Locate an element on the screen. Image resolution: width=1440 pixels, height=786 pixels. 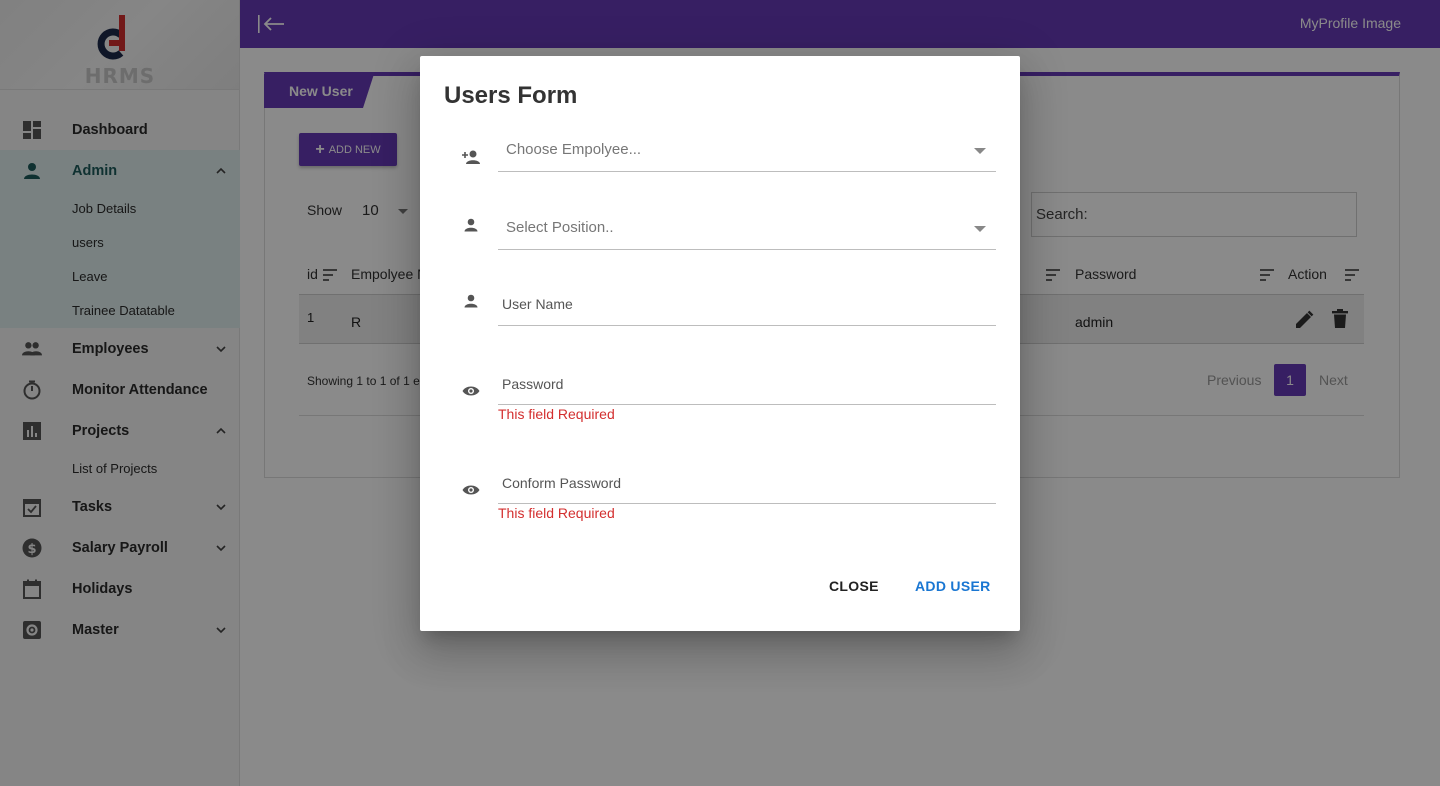
password-error: This field Required is located at coordinates (556, 414).